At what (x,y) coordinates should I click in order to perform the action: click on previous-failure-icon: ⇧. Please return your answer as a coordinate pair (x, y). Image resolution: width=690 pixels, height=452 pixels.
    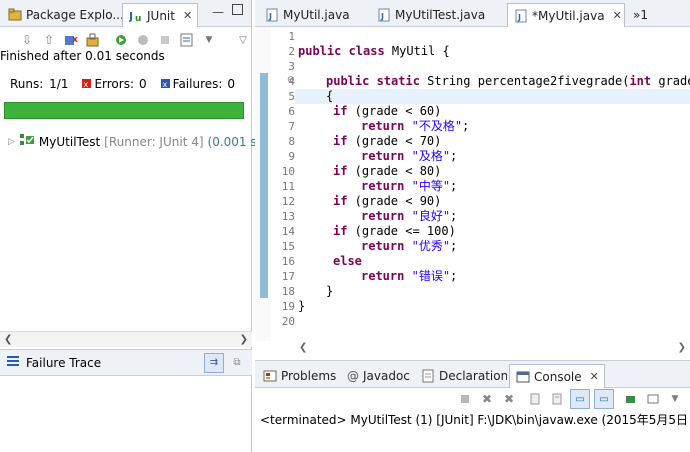
    Looking at the image, I should click on (49, 40).